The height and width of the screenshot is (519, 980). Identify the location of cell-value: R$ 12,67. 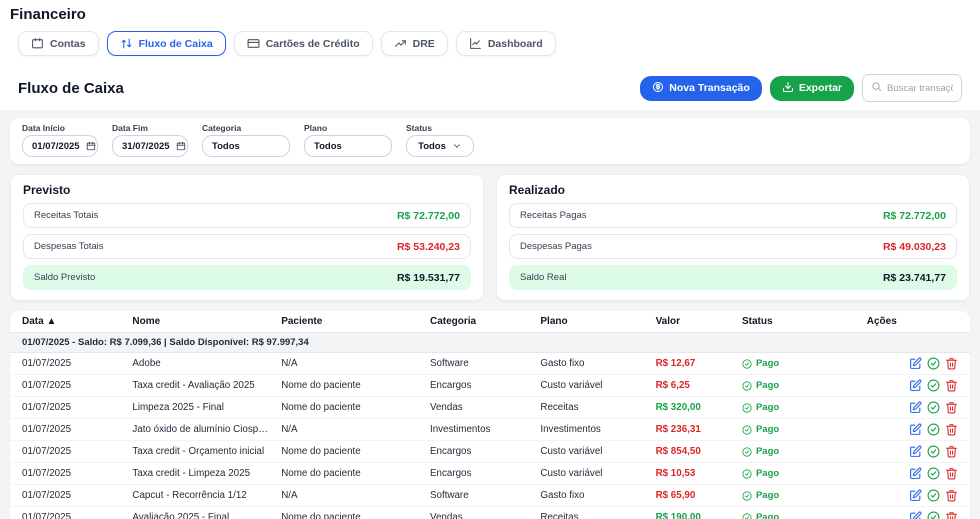
(675, 363).